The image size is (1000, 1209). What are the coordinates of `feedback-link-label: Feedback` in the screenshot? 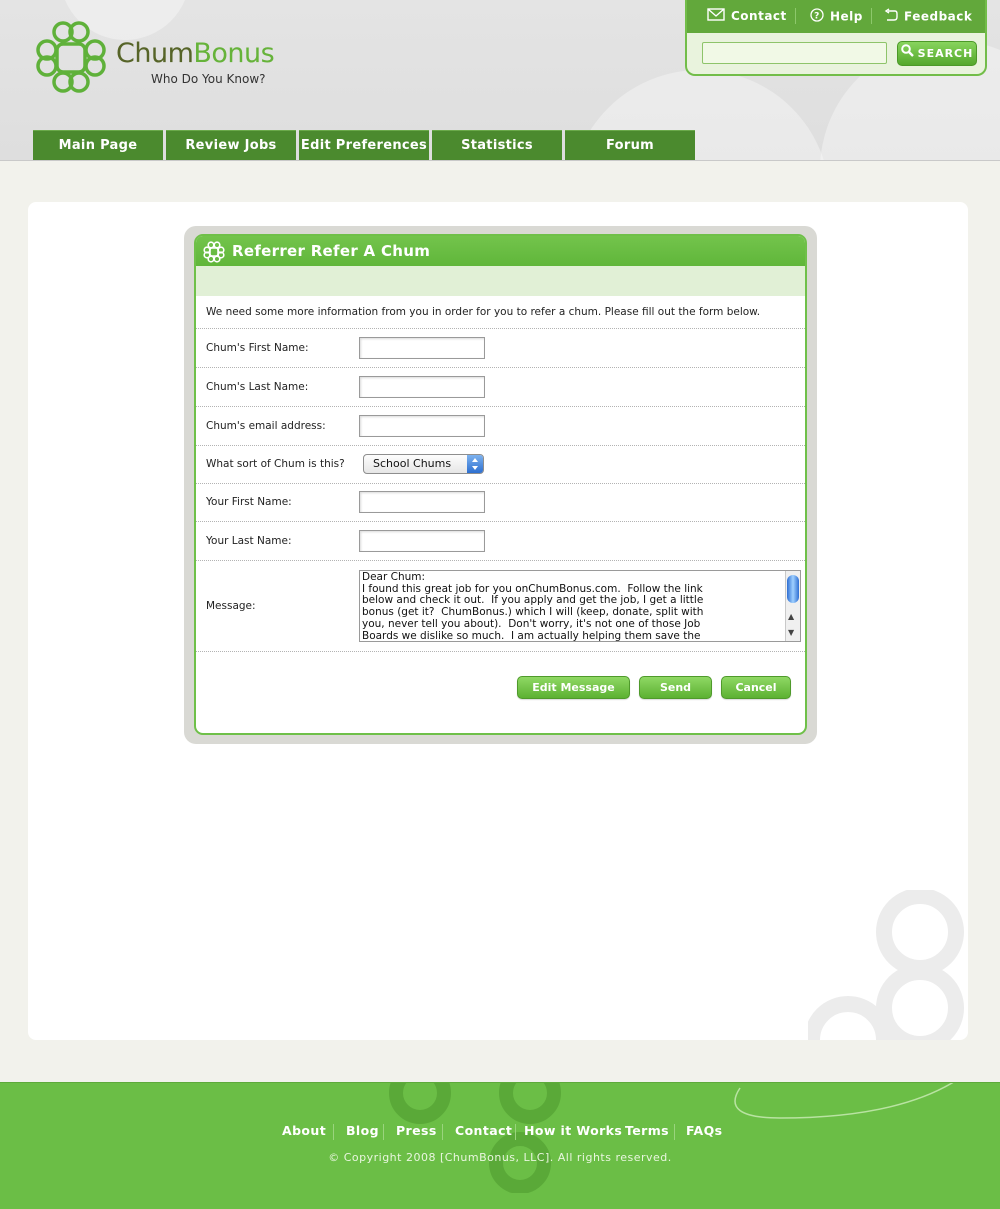 It's located at (938, 16).